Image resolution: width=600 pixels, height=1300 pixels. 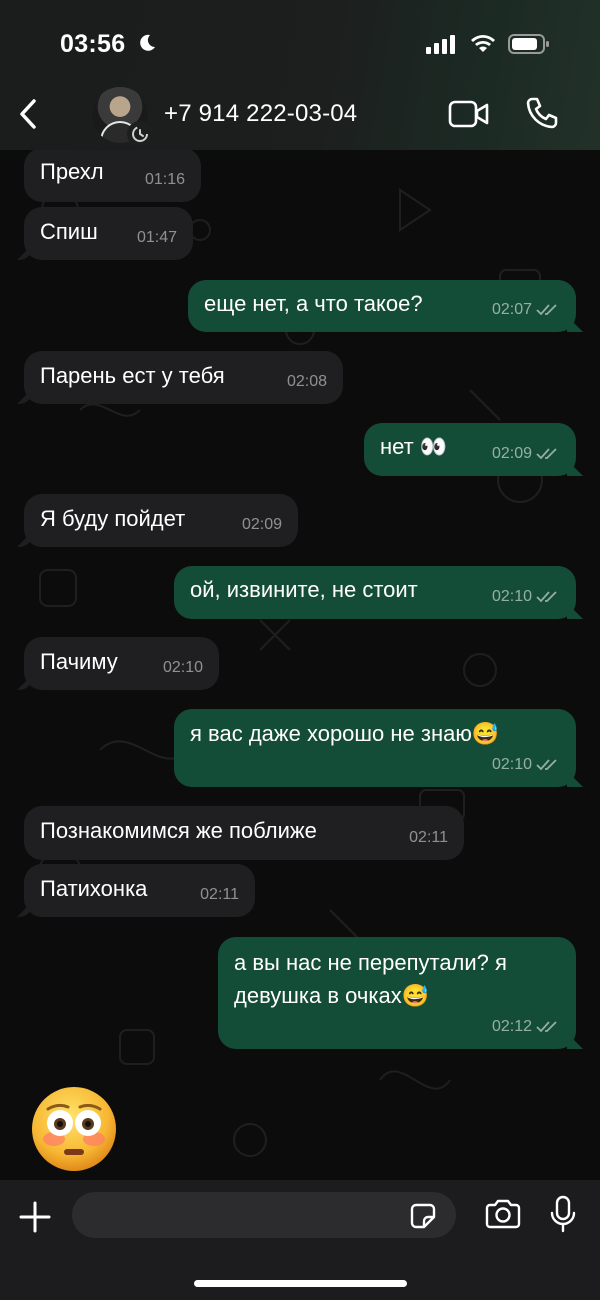 I want to click on message-outgoing: ой, извините, не стоит 02:10, so click(x=375, y=592).